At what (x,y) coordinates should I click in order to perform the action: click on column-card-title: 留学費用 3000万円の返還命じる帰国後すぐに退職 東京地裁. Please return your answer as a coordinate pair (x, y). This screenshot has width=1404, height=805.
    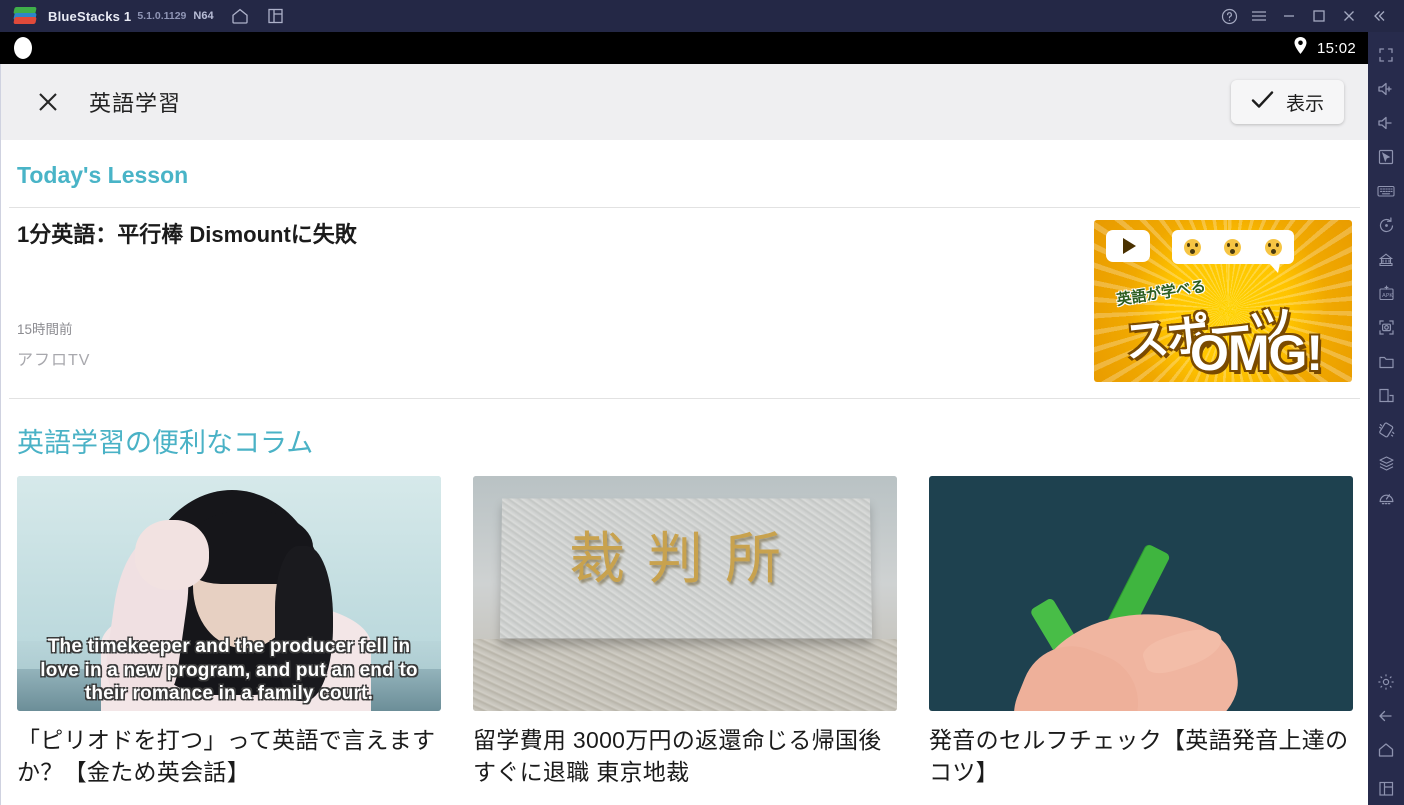
    Looking at the image, I should click on (677, 756).